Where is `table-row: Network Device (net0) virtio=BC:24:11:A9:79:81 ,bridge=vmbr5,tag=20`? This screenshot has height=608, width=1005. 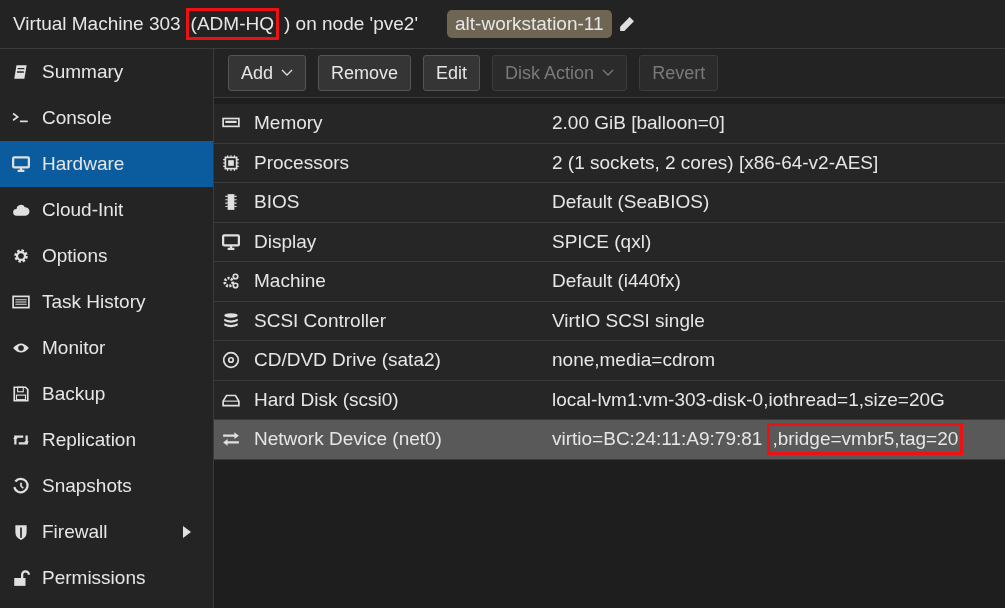 table-row: Network Device (net0) virtio=BC:24:11:A9:79:81 ,bridge=vmbr5,tag=20 is located at coordinates (609, 440).